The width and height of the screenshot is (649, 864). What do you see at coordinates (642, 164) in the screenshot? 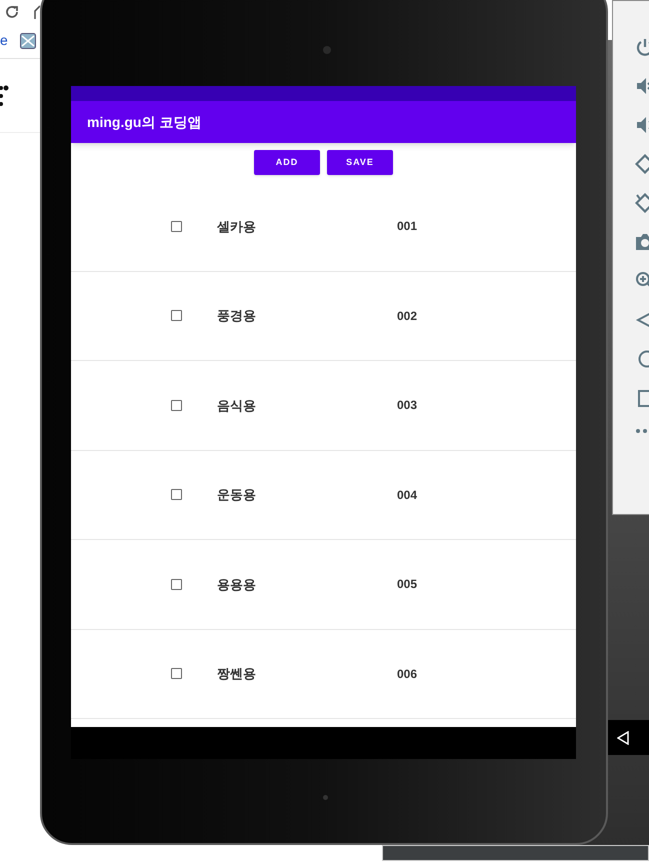
I see `rotate-left-icon` at bounding box center [642, 164].